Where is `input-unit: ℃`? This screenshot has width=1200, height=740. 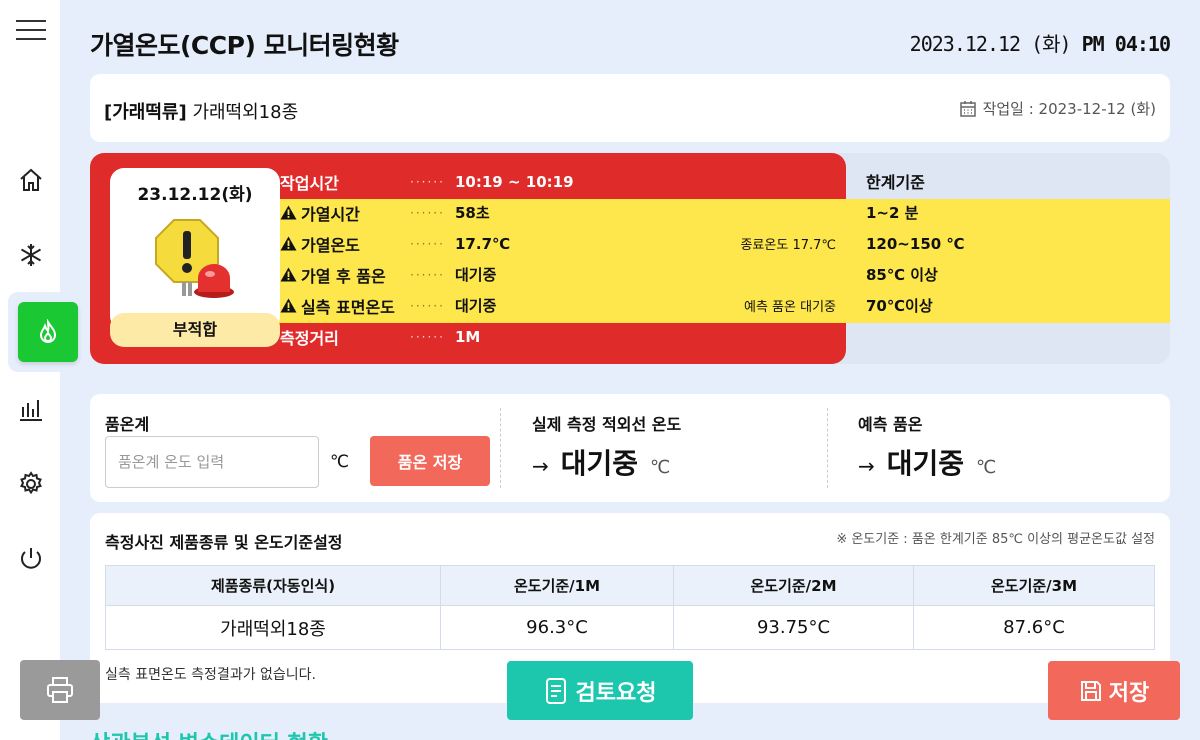
input-unit: ℃ is located at coordinates (340, 462).